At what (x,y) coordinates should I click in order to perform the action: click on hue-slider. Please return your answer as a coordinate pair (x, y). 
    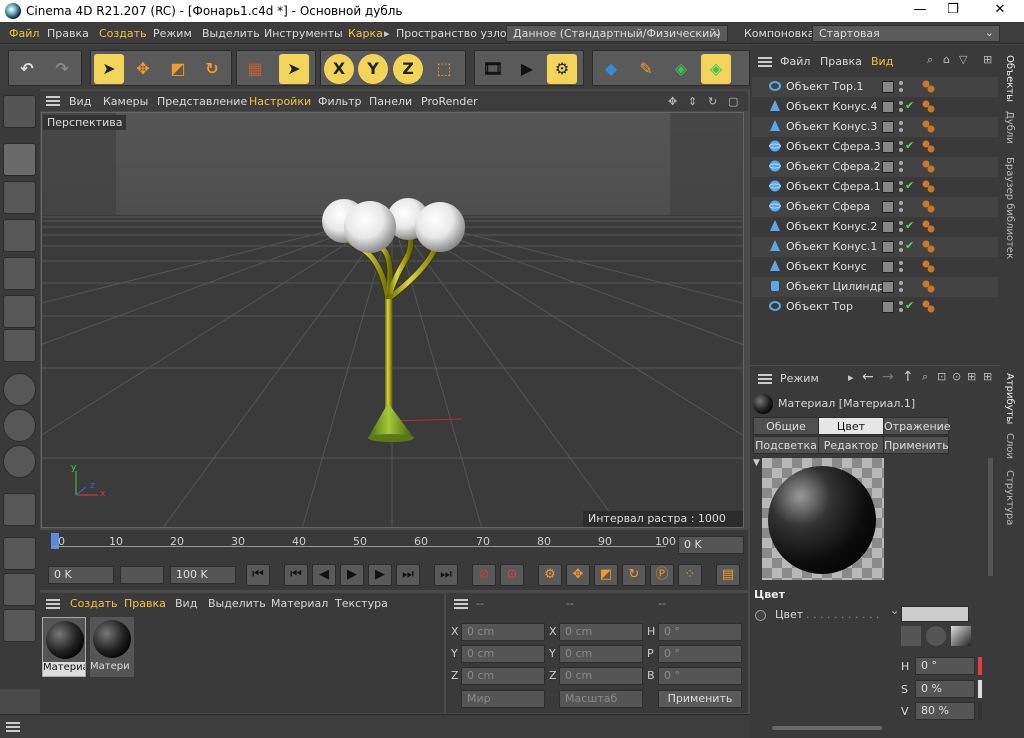
    Looking at the image, I should click on (980, 666).